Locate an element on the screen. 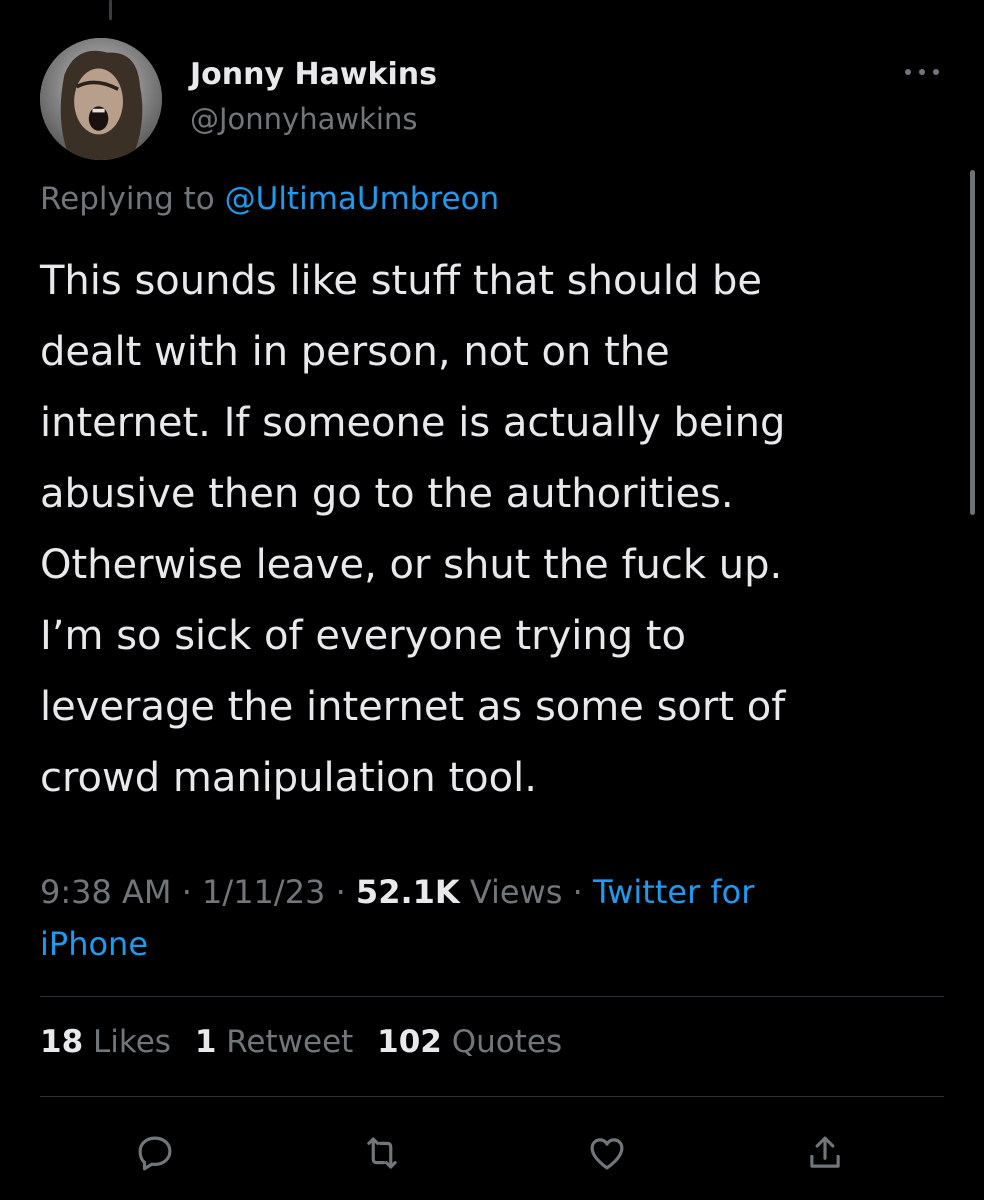 The image size is (984, 1200). reply-icon is located at coordinates (155, 1153).